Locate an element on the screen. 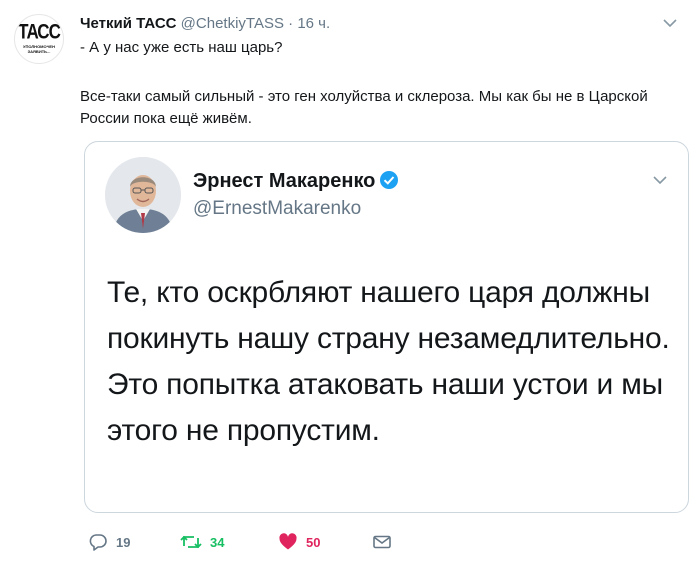 Image resolution: width=700 pixels, height=561 pixels. retweet-count: 34 is located at coordinates (217, 542).